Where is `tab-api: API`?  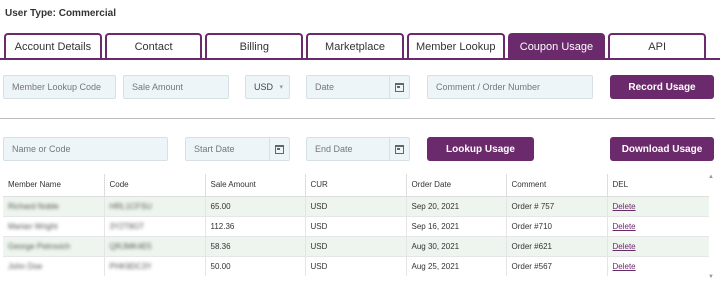
tab-api: API is located at coordinates (657, 45).